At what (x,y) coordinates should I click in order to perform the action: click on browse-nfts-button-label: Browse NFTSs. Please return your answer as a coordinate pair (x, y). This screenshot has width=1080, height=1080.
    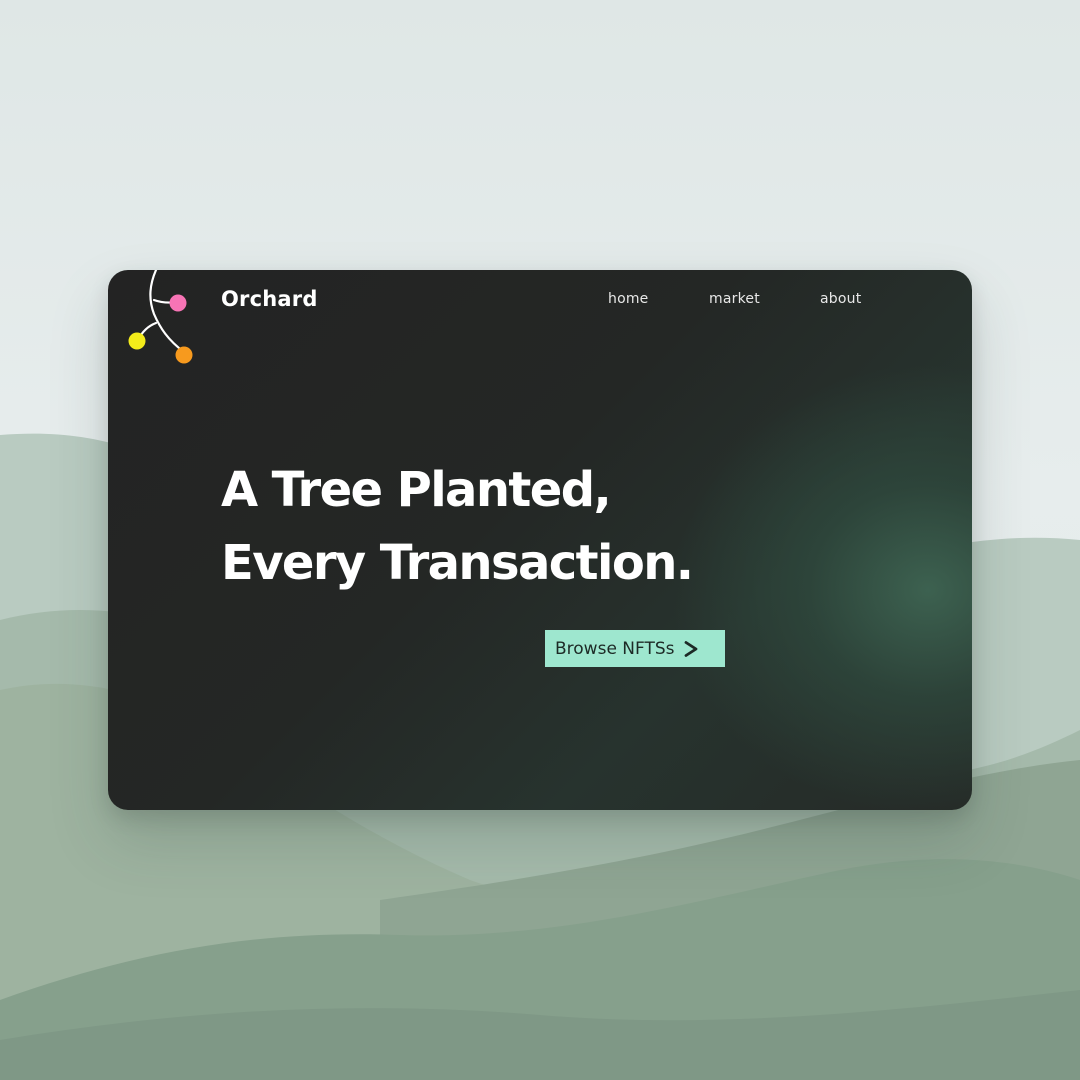
    Looking at the image, I should click on (615, 648).